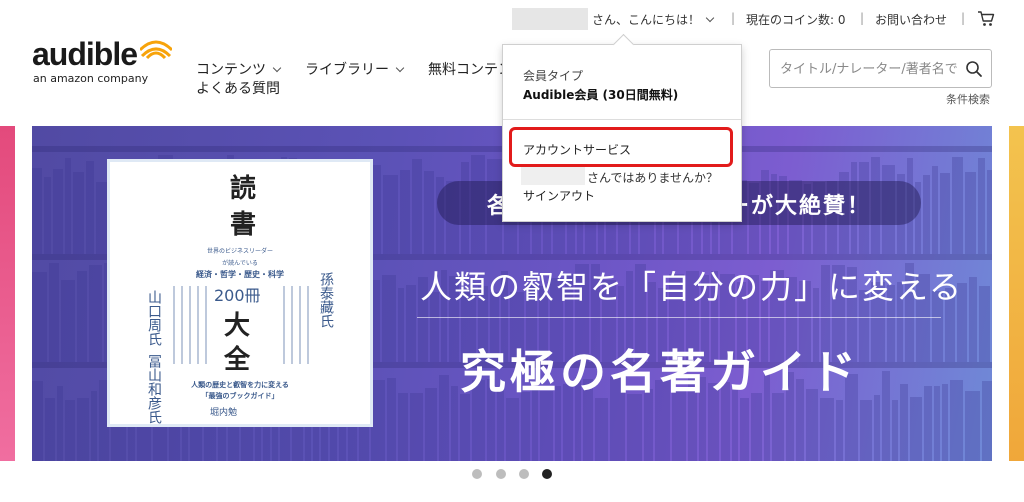  I want to click on coin-balance: 現在のコイン数: 0, so click(796, 19).